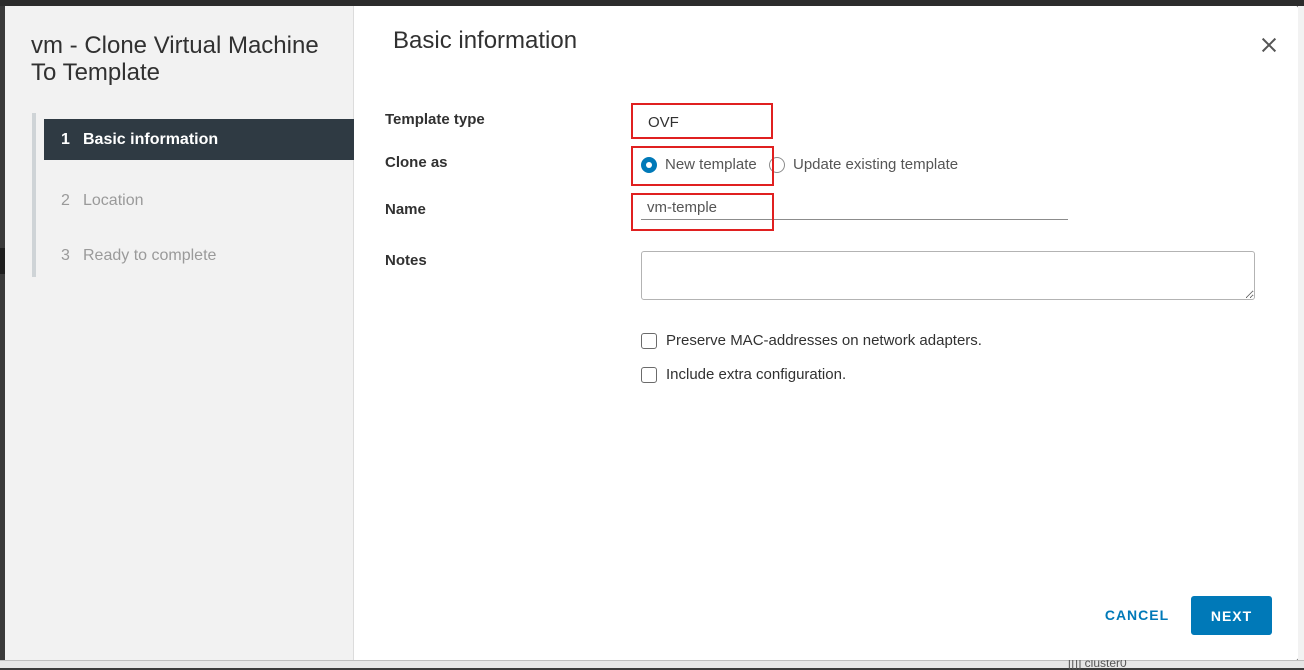  I want to click on step-label: Basic information, so click(151, 139).